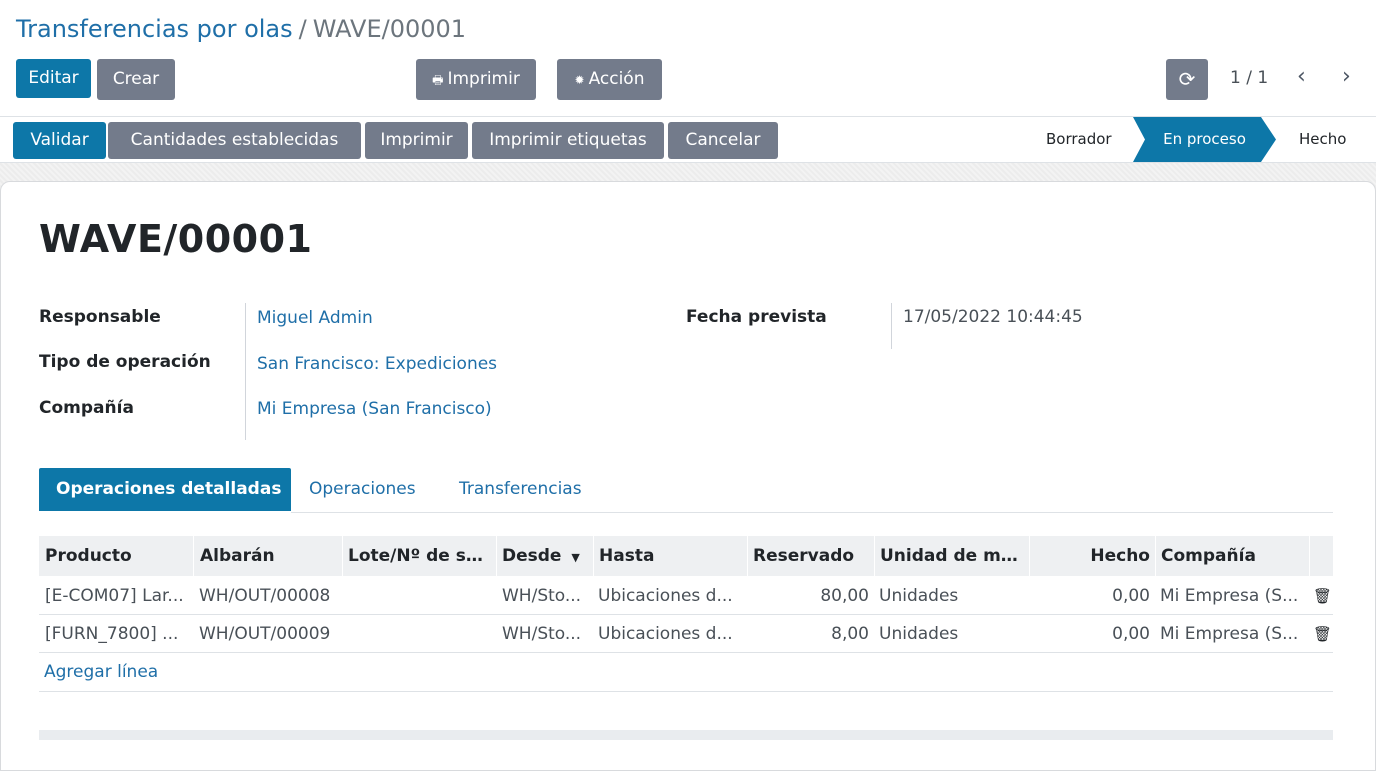 Image resolution: width=1376 pixels, height=771 pixels. I want to click on edit-button: Editar, so click(53, 78).